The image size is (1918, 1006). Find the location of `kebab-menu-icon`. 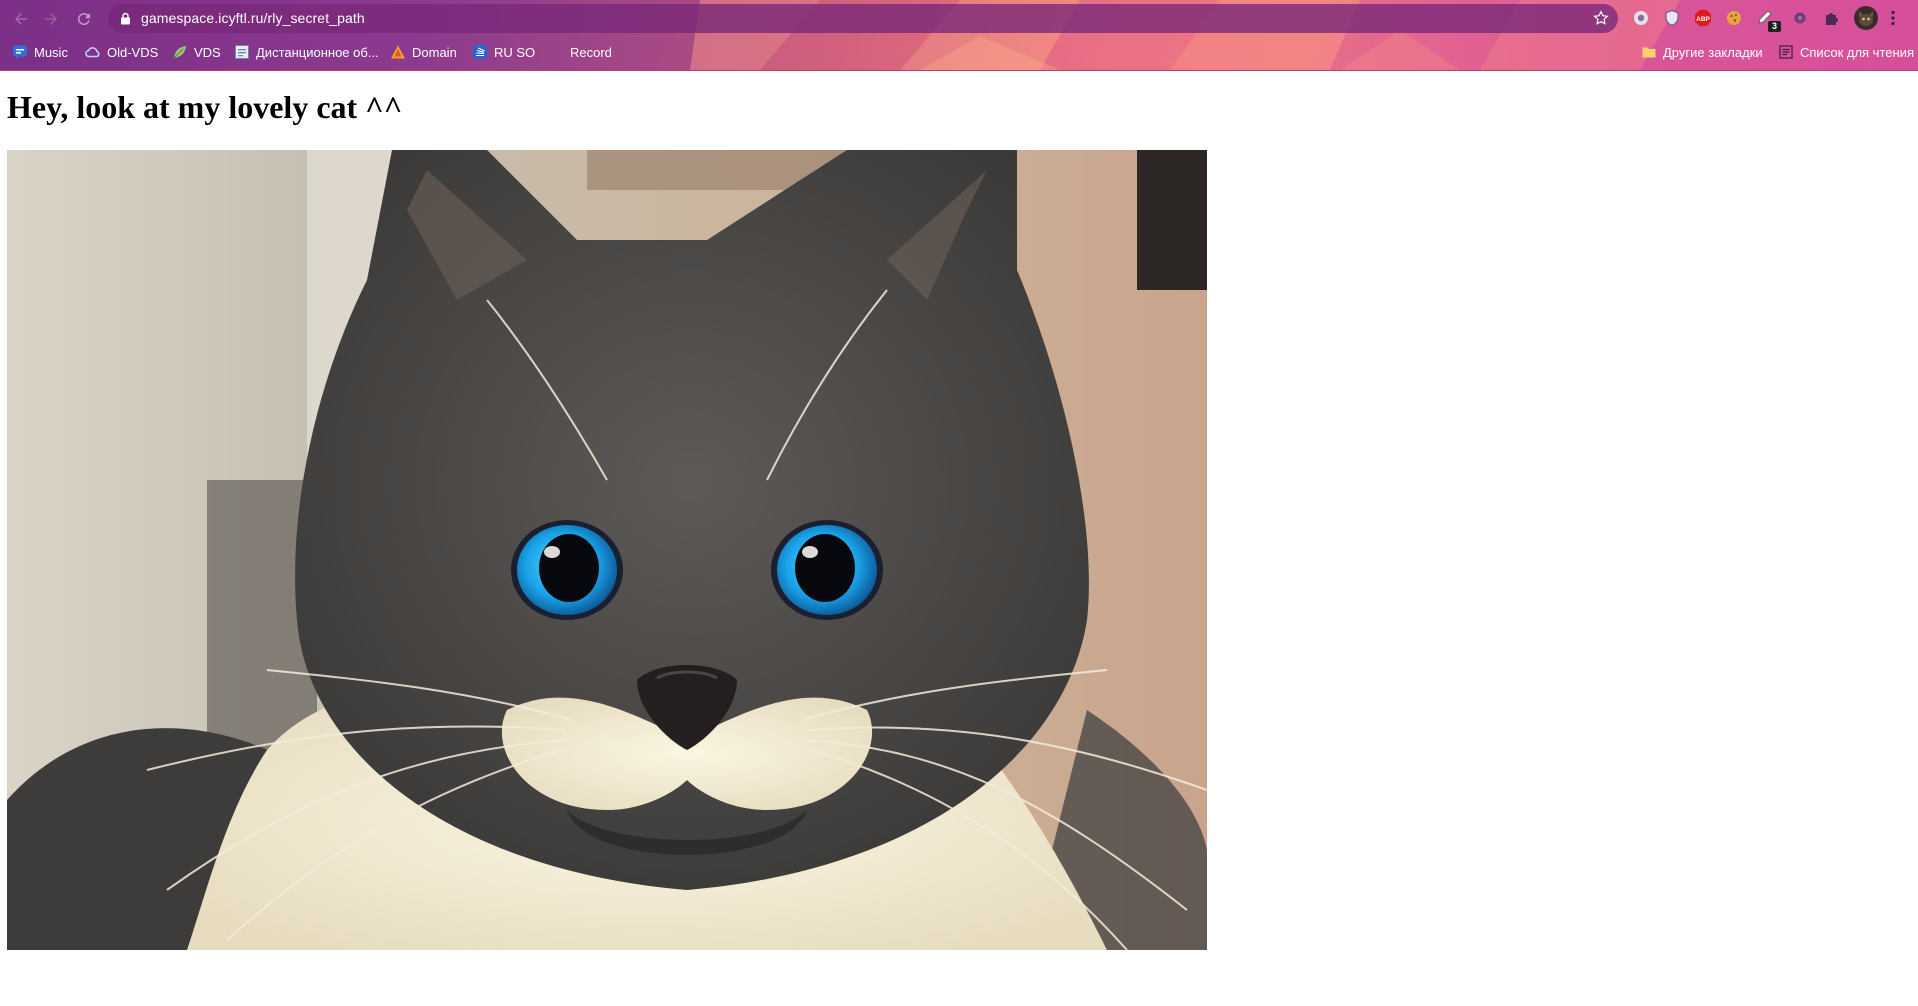

kebab-menu-icon is located at coordinates (1893, 18).